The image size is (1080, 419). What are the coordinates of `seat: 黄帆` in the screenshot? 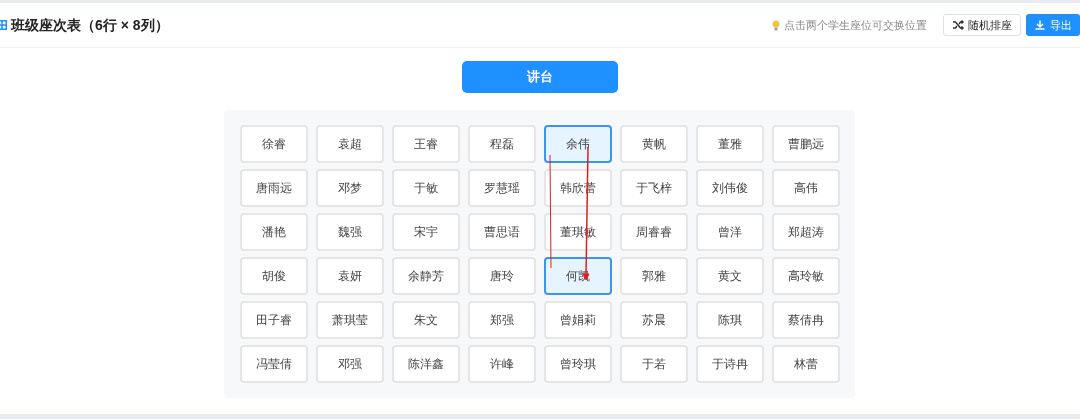 It's located at (653, 144).